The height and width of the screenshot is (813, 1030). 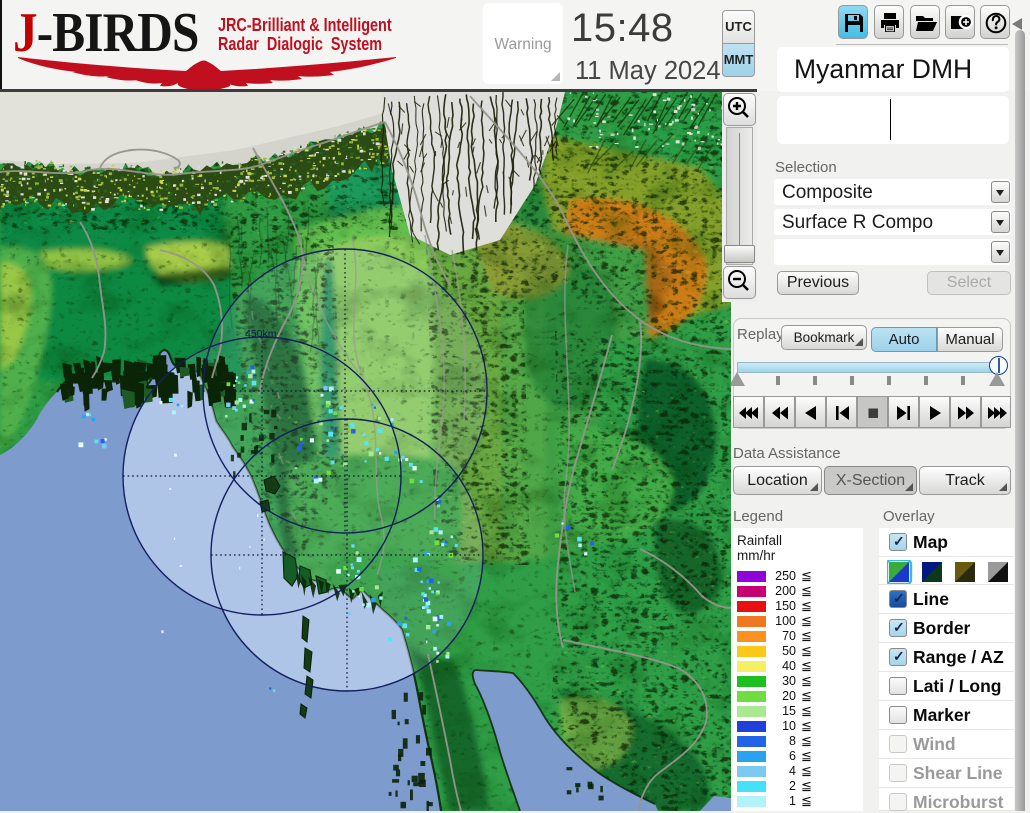 What do you see at coordinates (261, 334) in the screenshot?
I see `svg-text: 450km` at bounding box center [261, 334].